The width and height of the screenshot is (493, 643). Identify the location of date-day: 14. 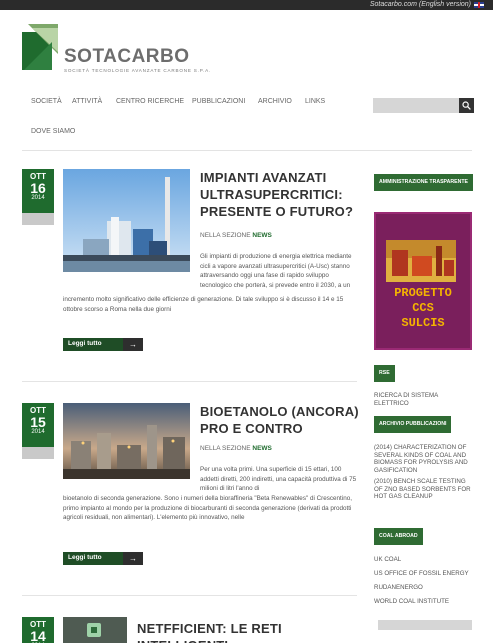
(38, 635).